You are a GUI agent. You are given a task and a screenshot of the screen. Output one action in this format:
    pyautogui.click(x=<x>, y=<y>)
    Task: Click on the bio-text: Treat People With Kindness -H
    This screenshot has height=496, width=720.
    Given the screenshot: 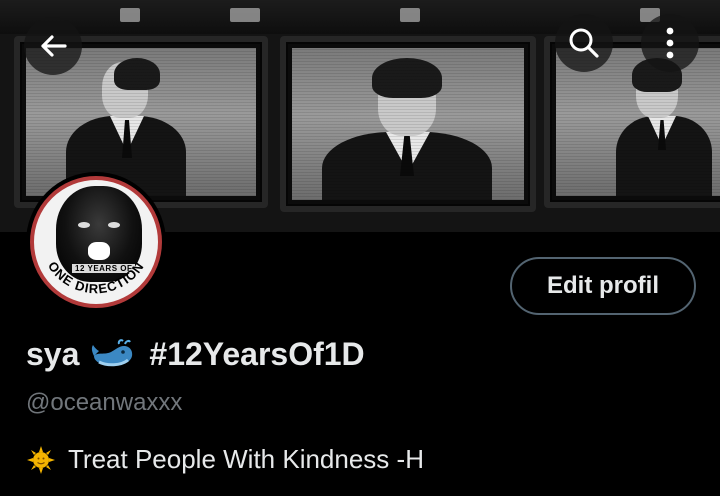 What is the action you would take?
    pyautogui.click(x=246, y=459)
    